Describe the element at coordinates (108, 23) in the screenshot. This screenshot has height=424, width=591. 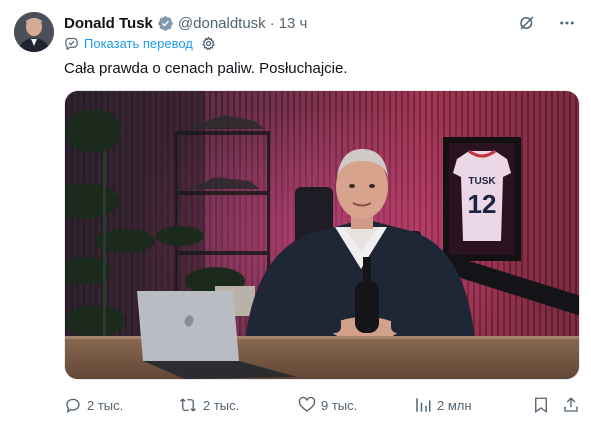
I see `author-name: Donald Tusk` at that location.